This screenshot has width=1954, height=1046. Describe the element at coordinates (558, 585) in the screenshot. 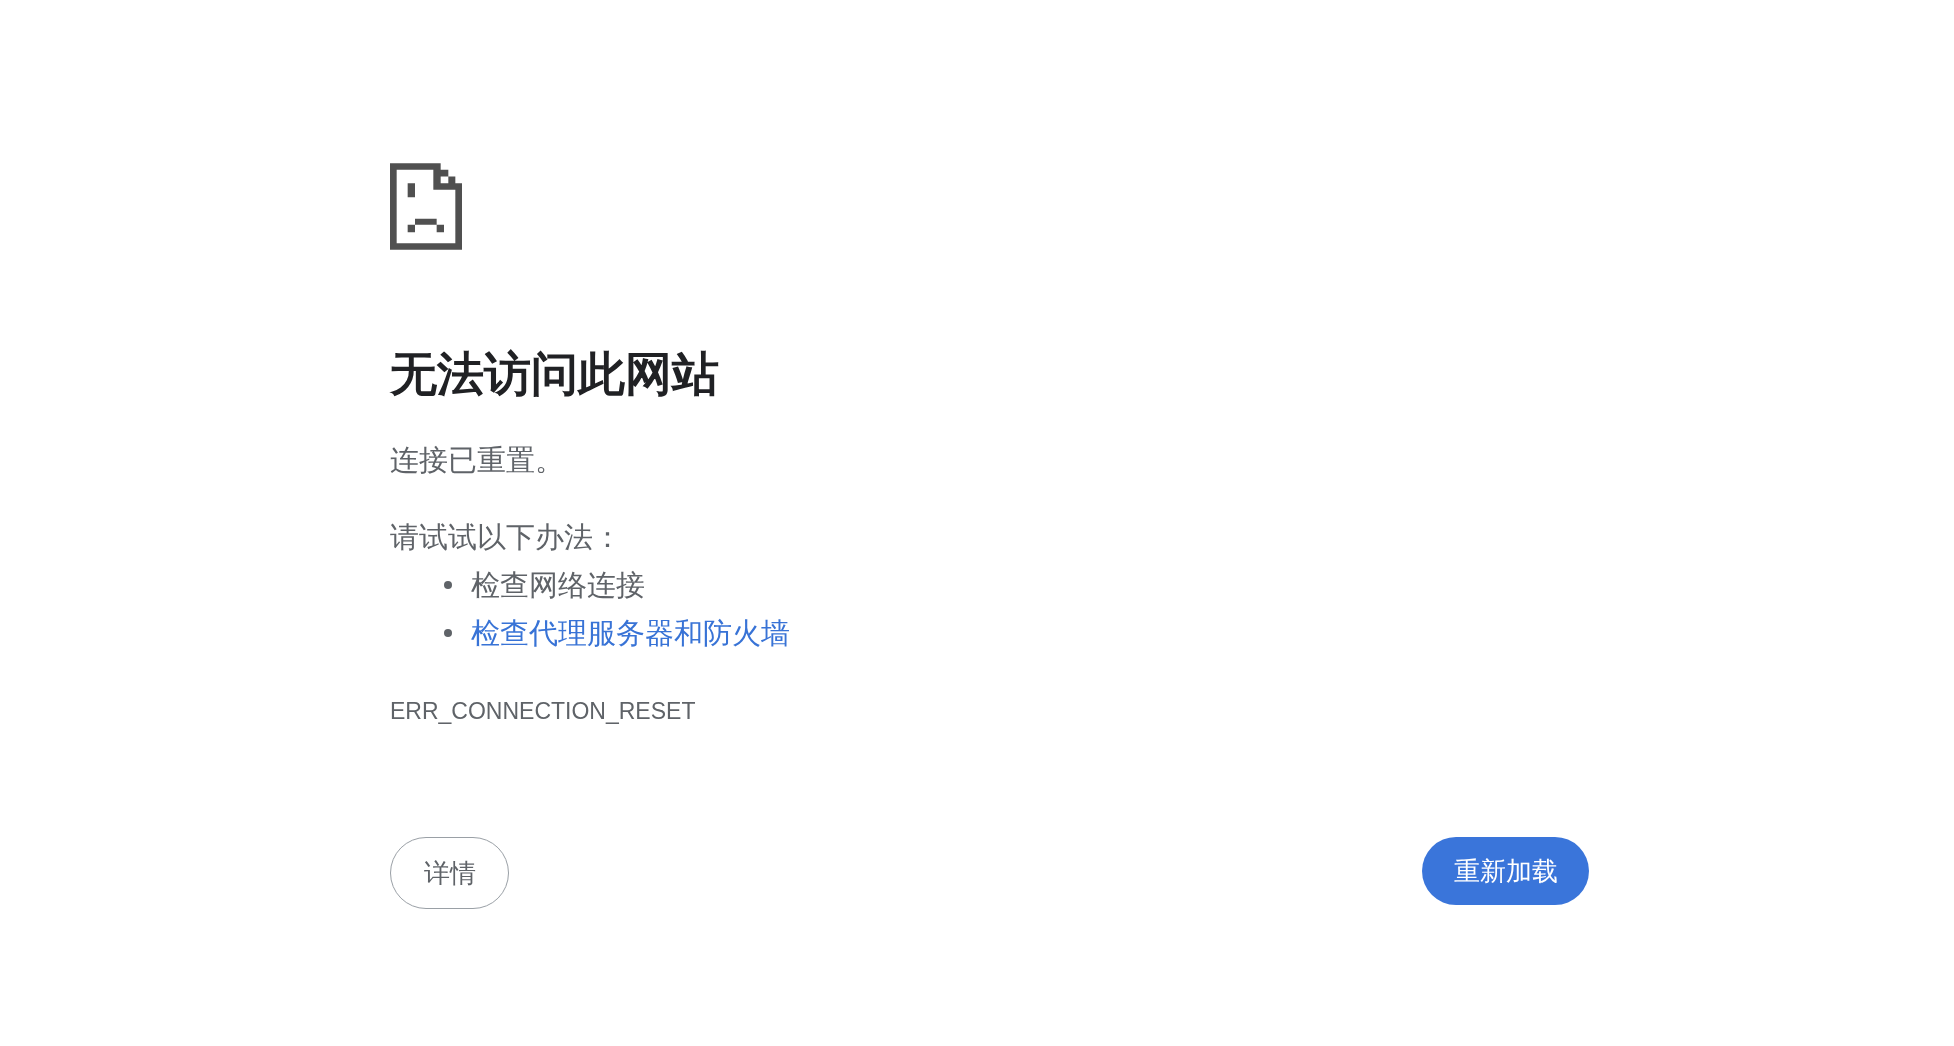

I see `suggestion-text: 检查网络连接` at that location.